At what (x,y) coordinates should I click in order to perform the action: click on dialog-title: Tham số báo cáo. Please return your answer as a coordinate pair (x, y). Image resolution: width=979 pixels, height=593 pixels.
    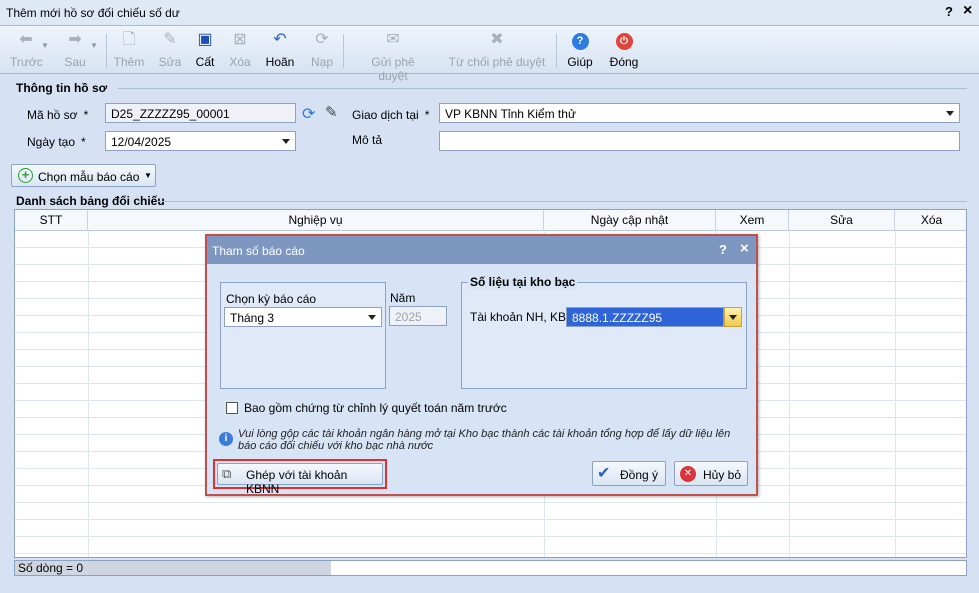
    Looking at the image, I should click on (258, 251).